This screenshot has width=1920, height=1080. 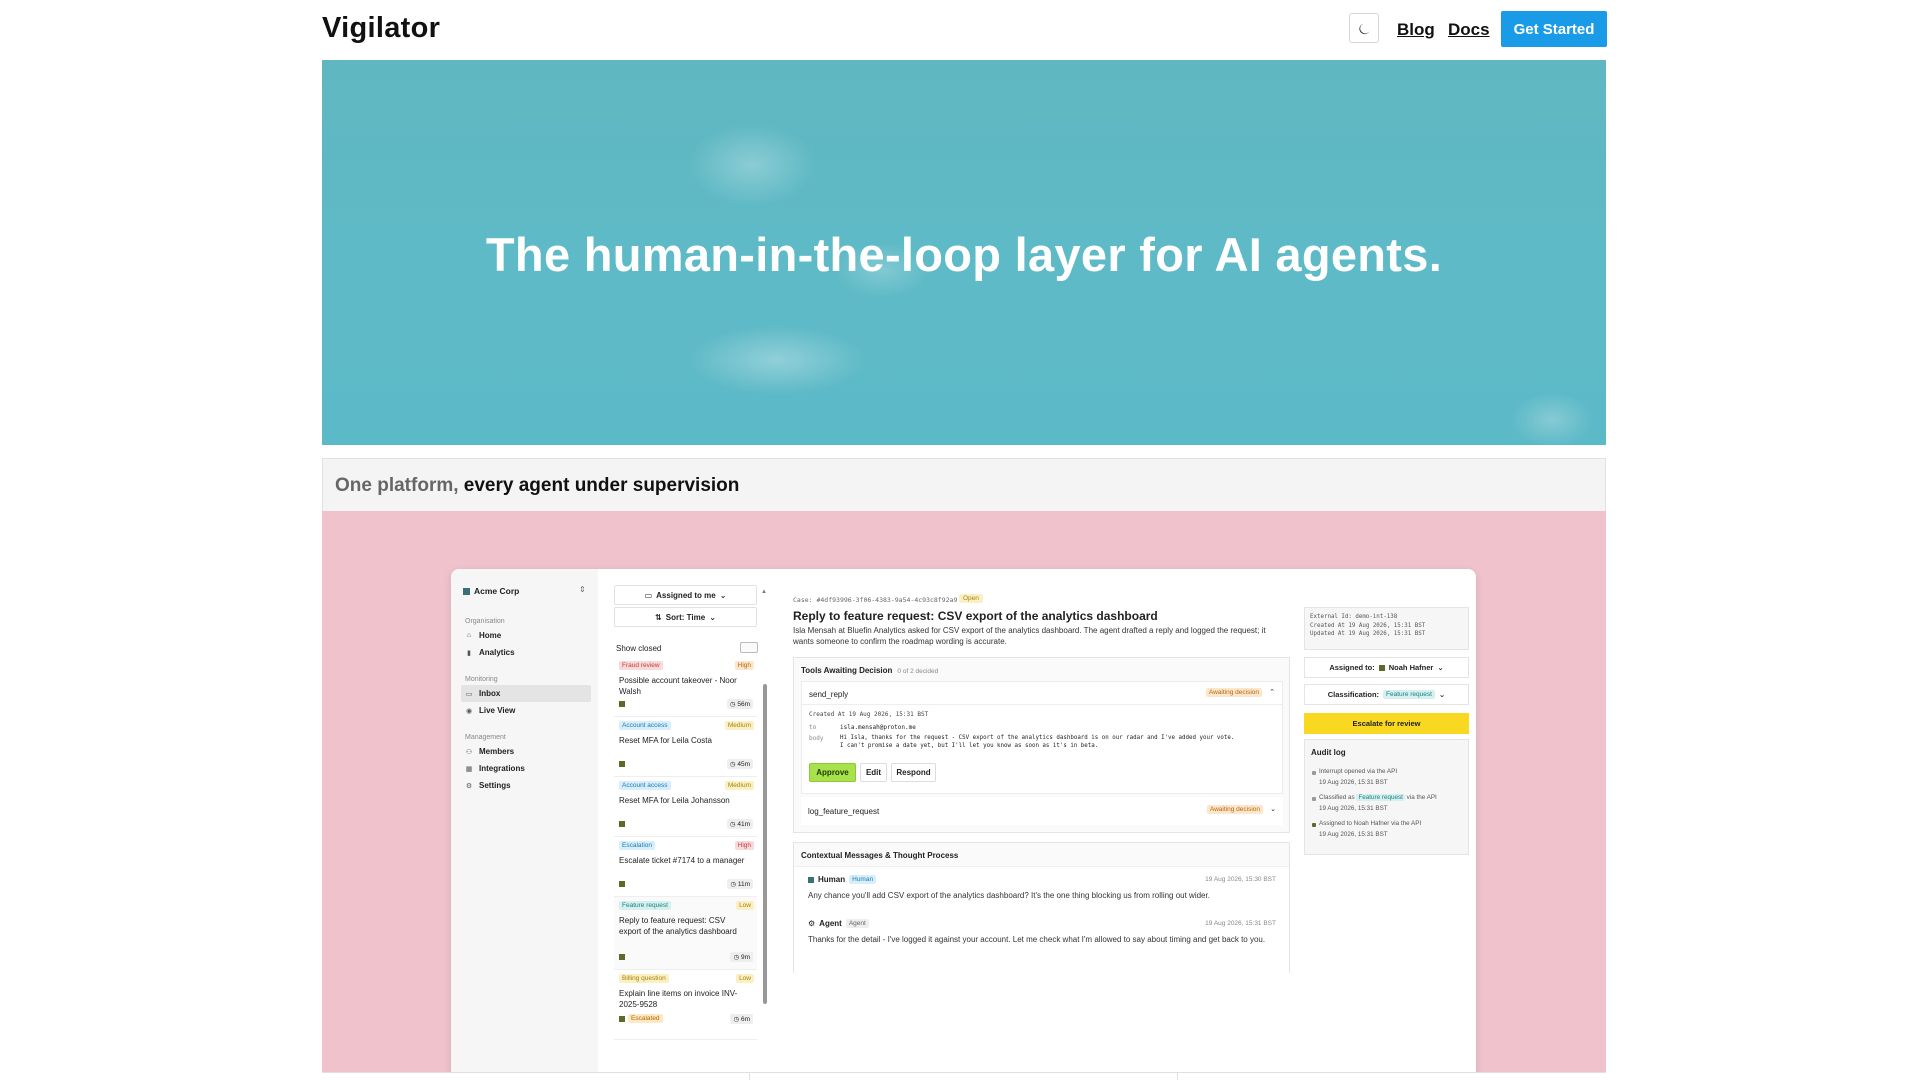 I want to click on tool-field-label: body, so click(x=816, y=738).